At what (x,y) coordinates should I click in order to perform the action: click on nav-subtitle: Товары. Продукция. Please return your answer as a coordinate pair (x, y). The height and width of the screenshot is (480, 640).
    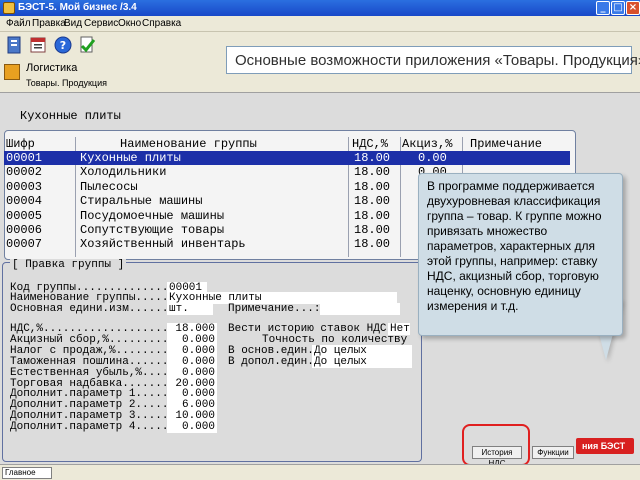
    Looking at the image, I should click on (66, 83).